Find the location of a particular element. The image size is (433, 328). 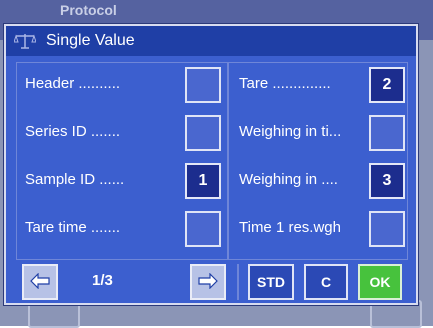

weighing-in-time-order-box is located at coordinates (387, 133).